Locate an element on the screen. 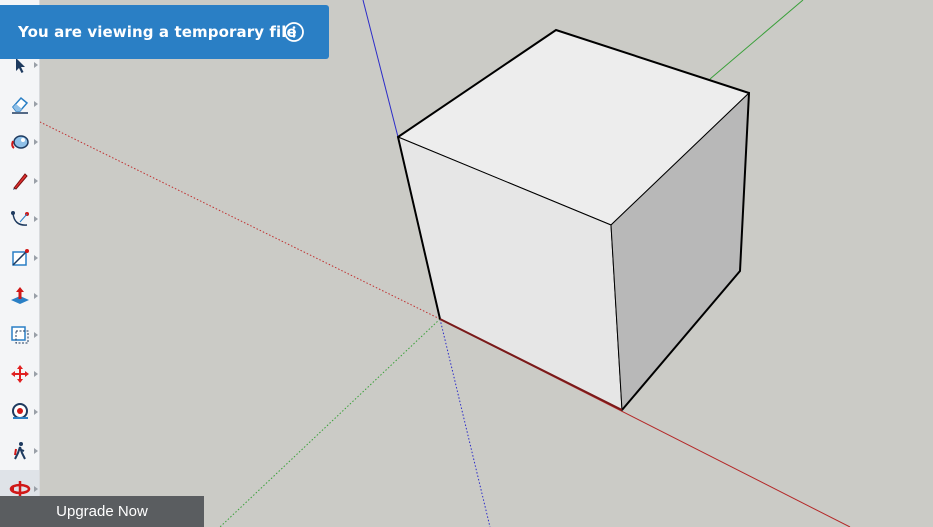  info-icon is located at coordinates (294, 32).